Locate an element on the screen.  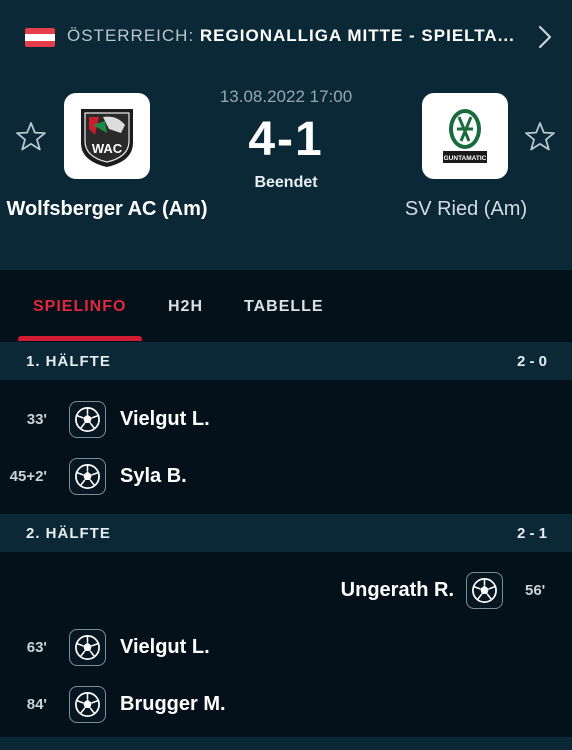
tab-tabelle: TABELLE is located at coordinates (284, 307).